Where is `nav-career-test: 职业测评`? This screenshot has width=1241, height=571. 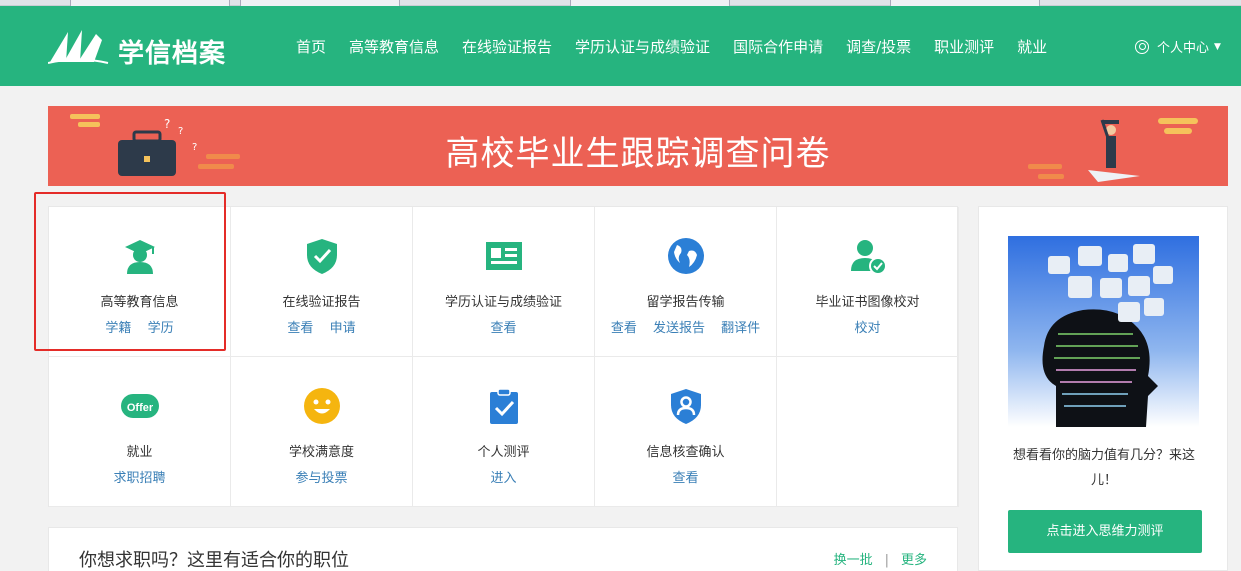 nav-career-test: 职业测评 is located at coordinates (964, 46).